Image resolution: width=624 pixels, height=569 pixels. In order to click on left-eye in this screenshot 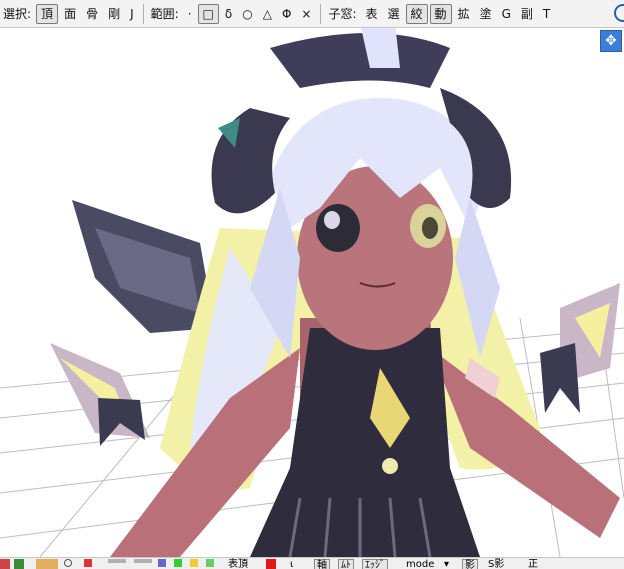, I will do `click(338, 228)`.